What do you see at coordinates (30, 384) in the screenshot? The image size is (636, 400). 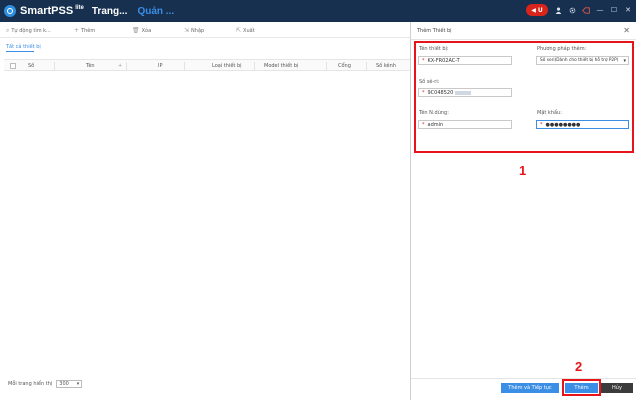 I see `page-size-label: Mỗi trang hiển thị` at bounding box center [30, 384].